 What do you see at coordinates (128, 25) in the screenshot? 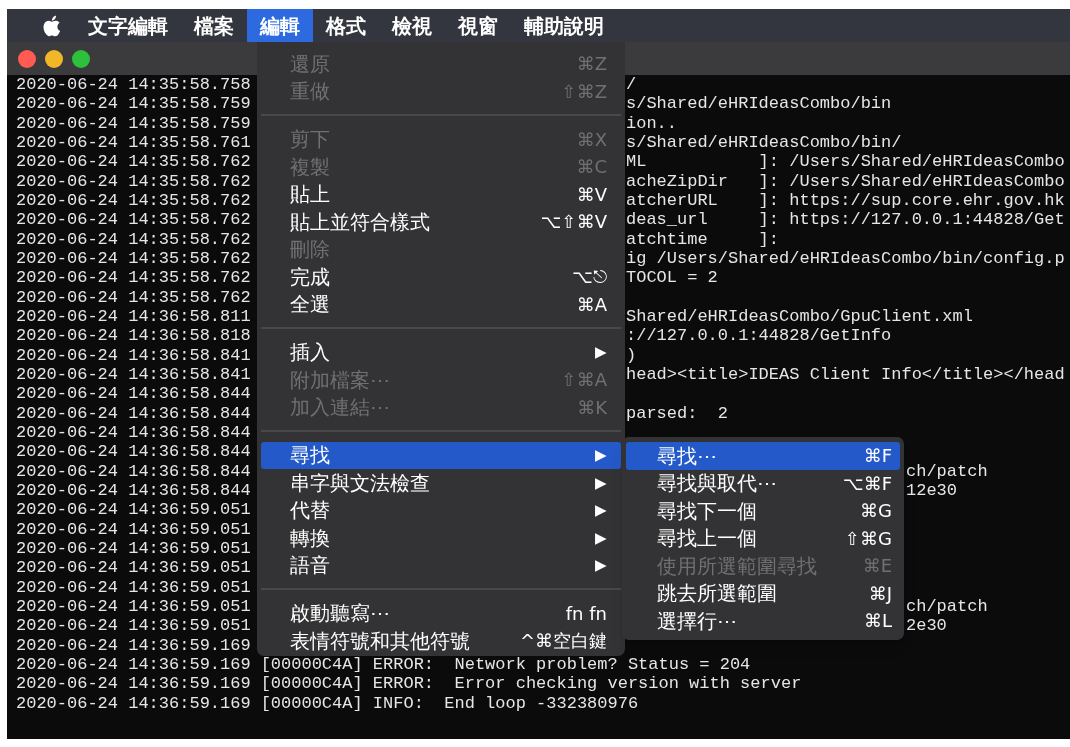
I see `menu-bar-item: 文字編輯` at bounding box center [128, 25].